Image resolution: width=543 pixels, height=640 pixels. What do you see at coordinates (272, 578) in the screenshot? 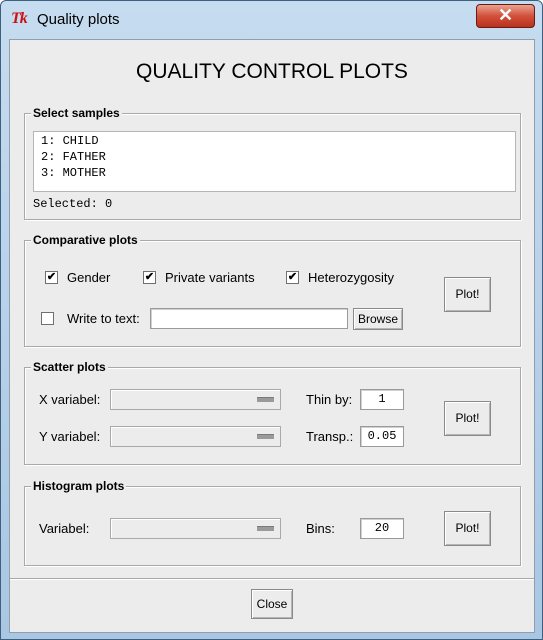
I see `footer-divider` at bounding box center [272, 578].